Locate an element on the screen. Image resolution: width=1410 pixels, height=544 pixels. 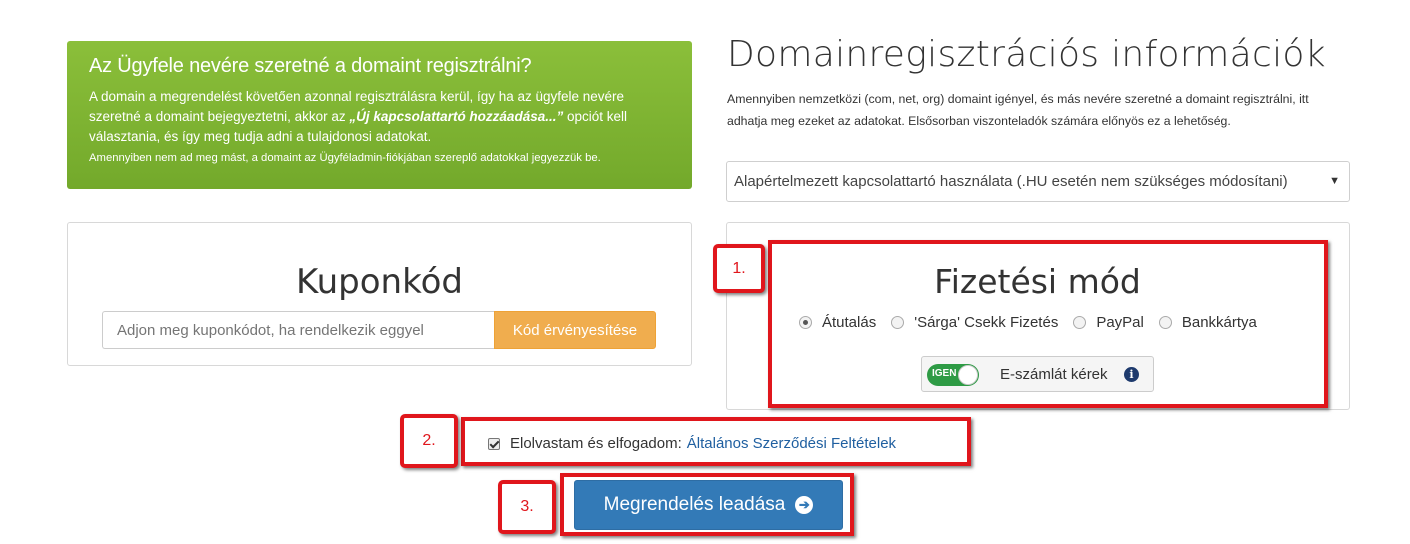
domain-info-title: Domainregisztrációs információk is located at coordinates (1026, 54).